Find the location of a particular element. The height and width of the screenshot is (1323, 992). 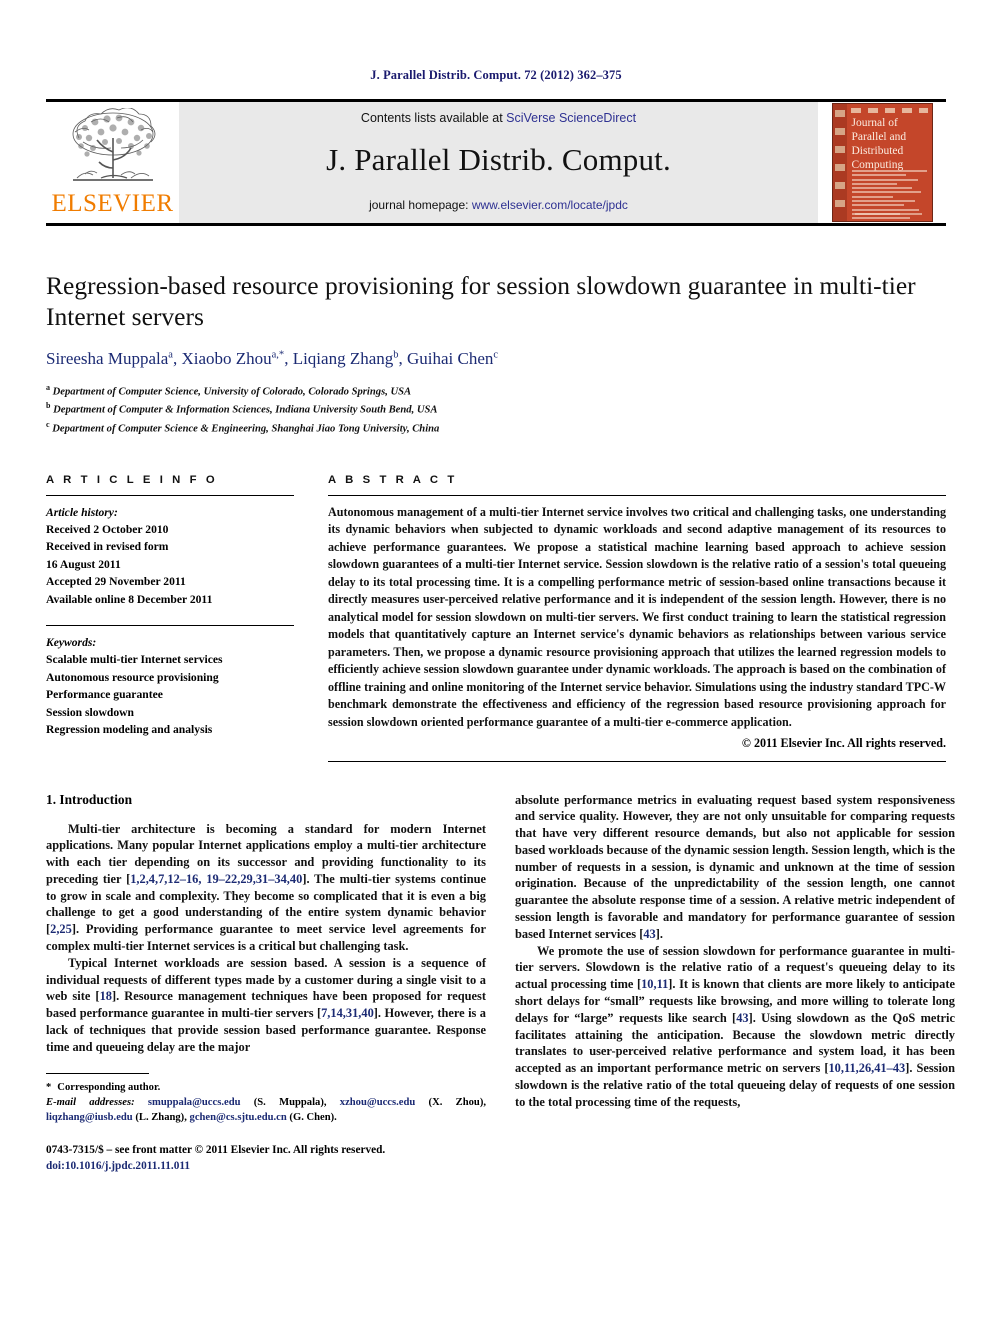

section-heading-introduction: 1. Introduction is located at coordinates (89, 799).